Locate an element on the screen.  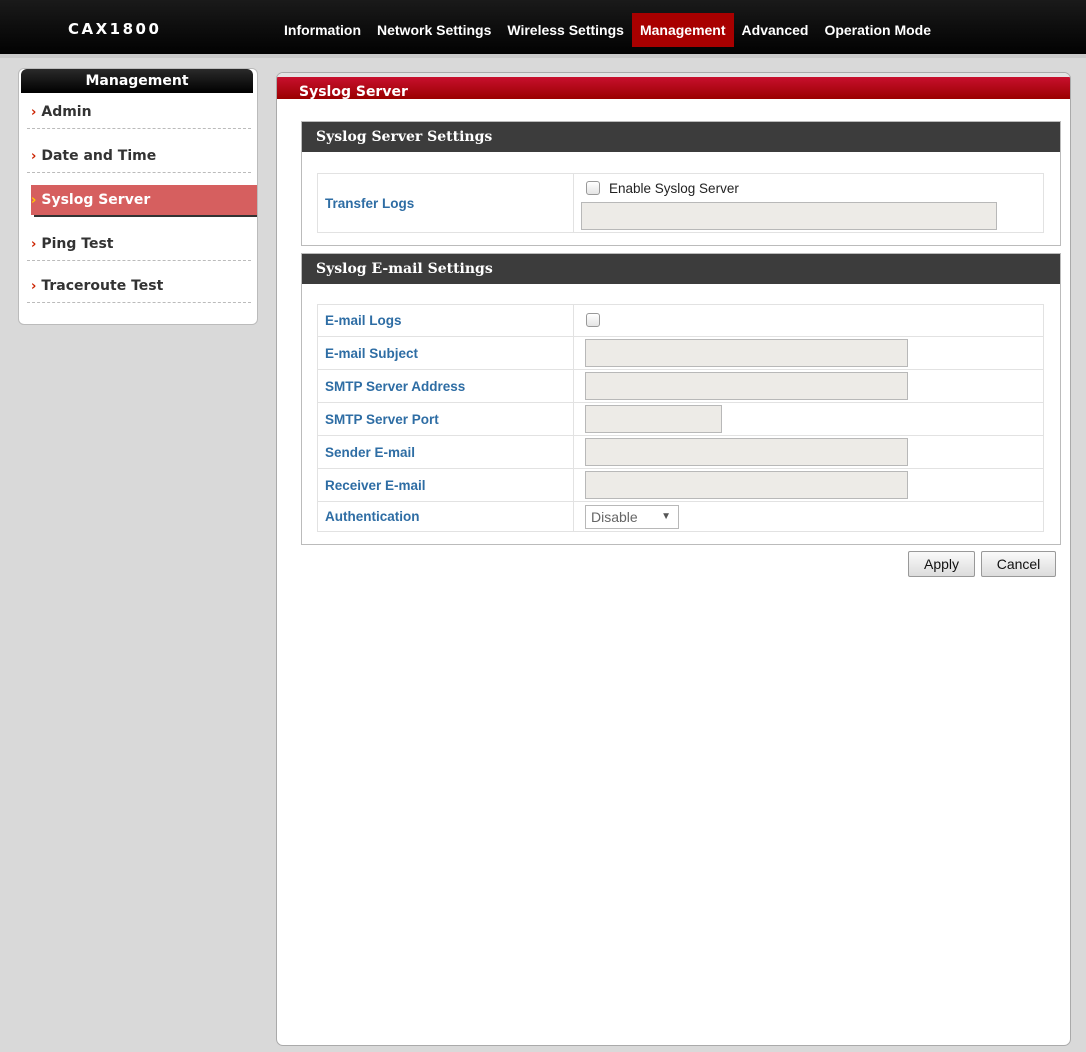
receiver-email-row: Receiver E-mail is located at coordinates (680, 485).